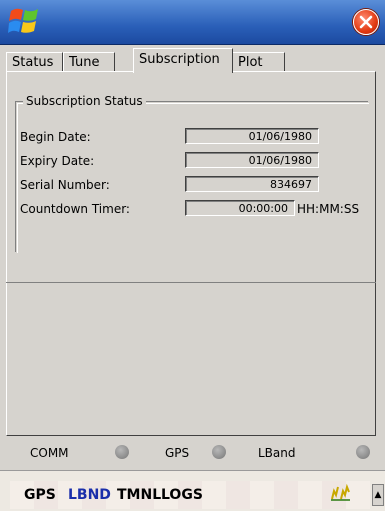 The width and height of the screenshot is (385, 511). I want to click on tab-label: Subscription, so click(179, 59).